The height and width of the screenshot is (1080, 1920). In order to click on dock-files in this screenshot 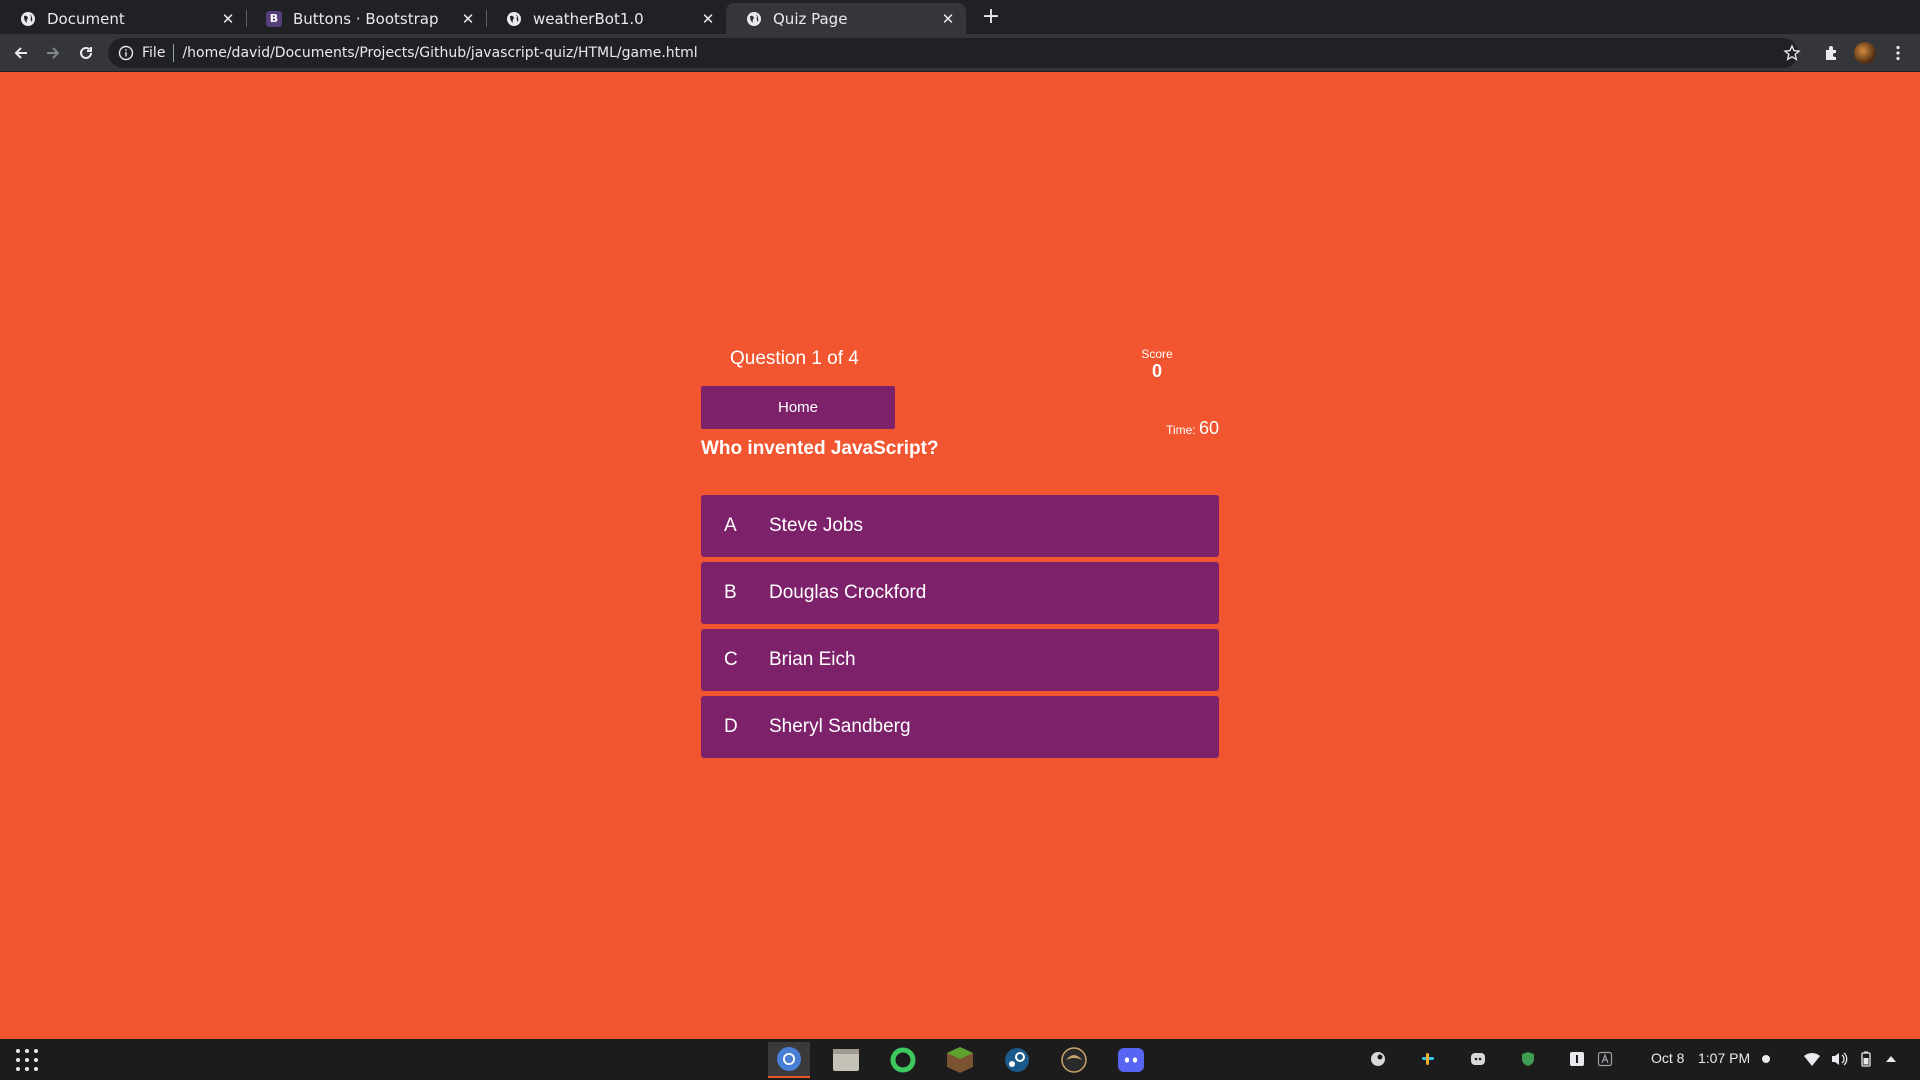, I will do `click(846, 1060)`.